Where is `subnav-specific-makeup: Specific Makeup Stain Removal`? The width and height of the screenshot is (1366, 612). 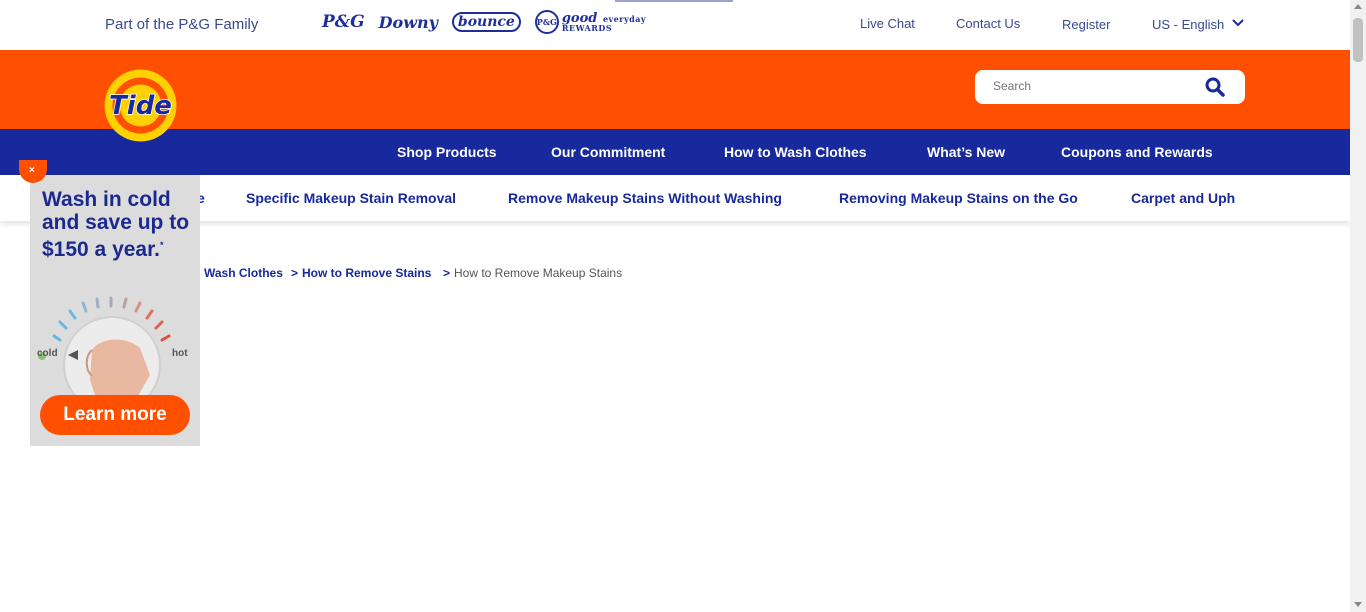 subnav-specific-makeup: Specific Makeup Stain Removal is located at coordinates (351, 198).